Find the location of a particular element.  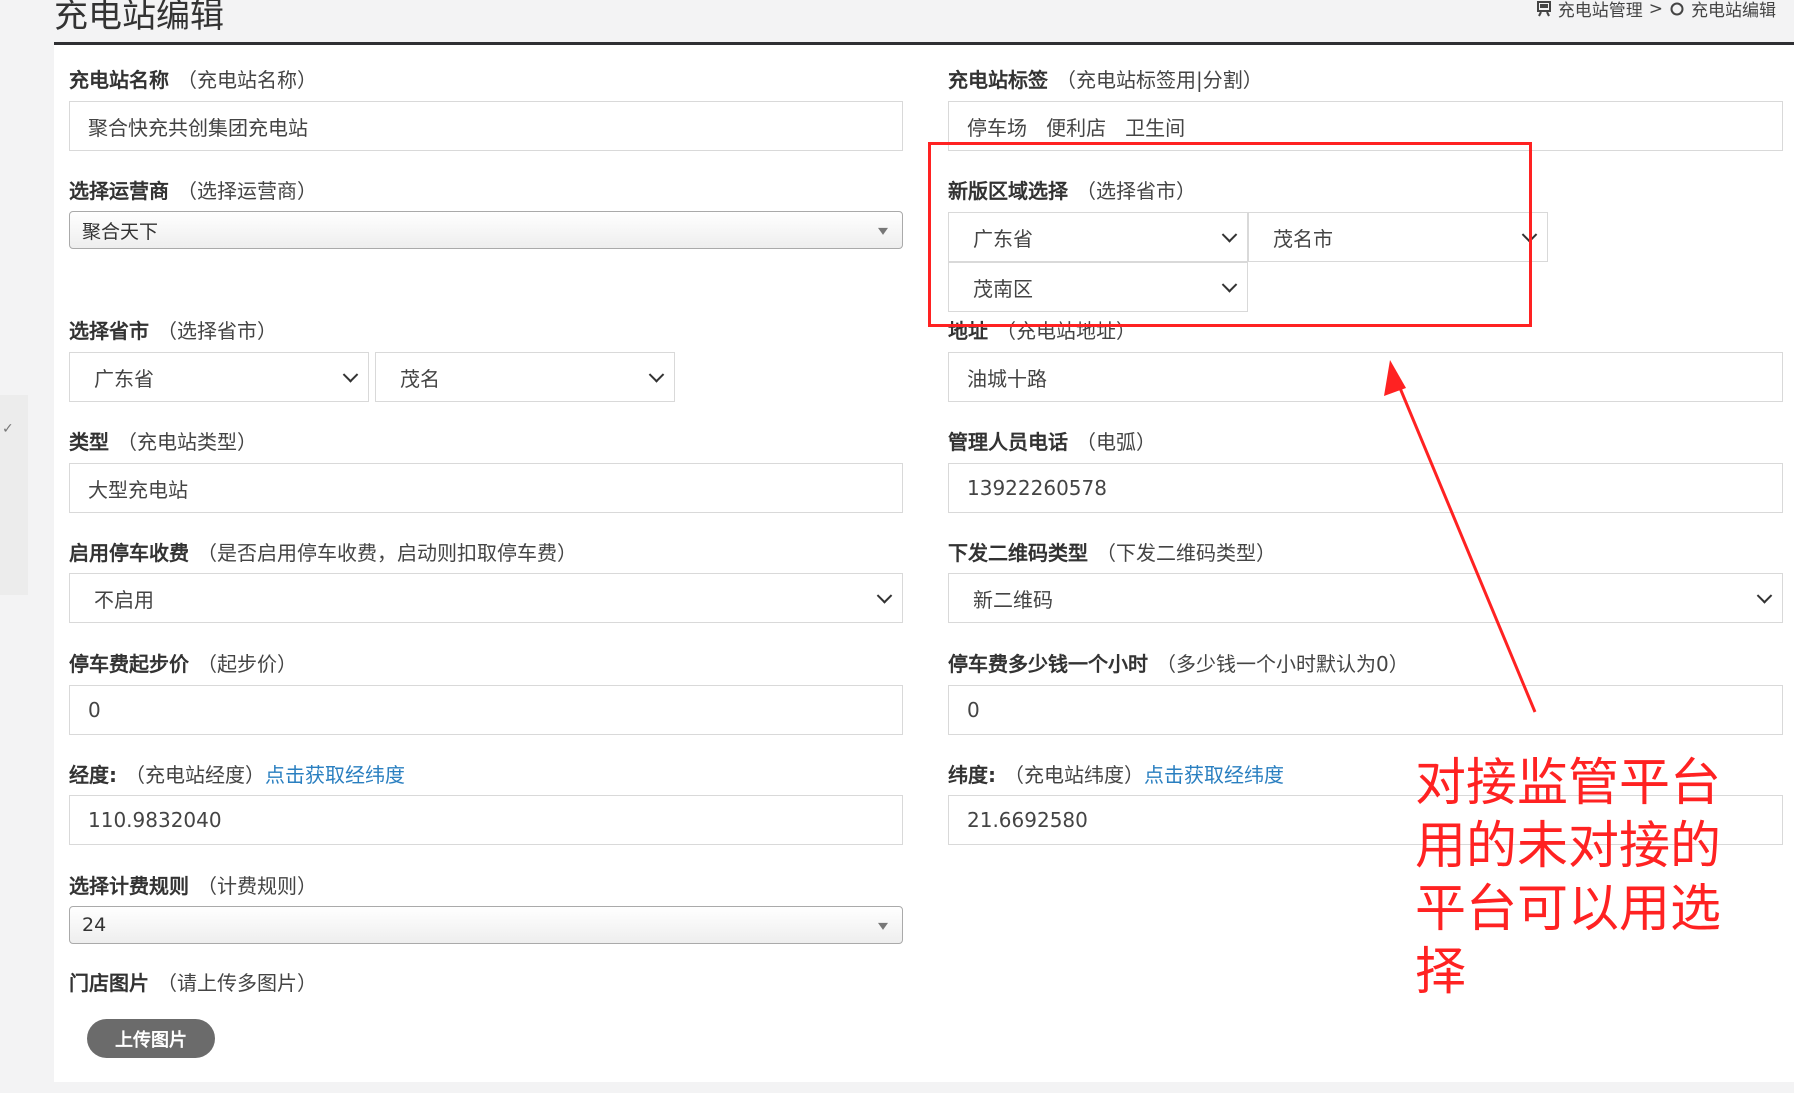

qr-type-select: 新二维码 is located at coordinates (1365, 598).